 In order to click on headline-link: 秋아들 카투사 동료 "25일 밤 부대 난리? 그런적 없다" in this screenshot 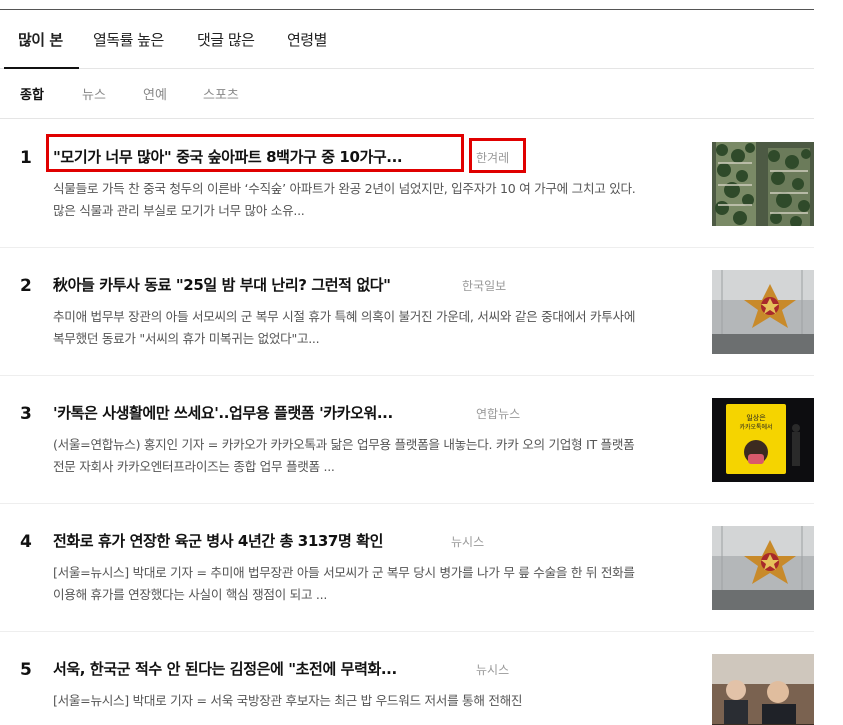, I will do `click(222, 284)`.